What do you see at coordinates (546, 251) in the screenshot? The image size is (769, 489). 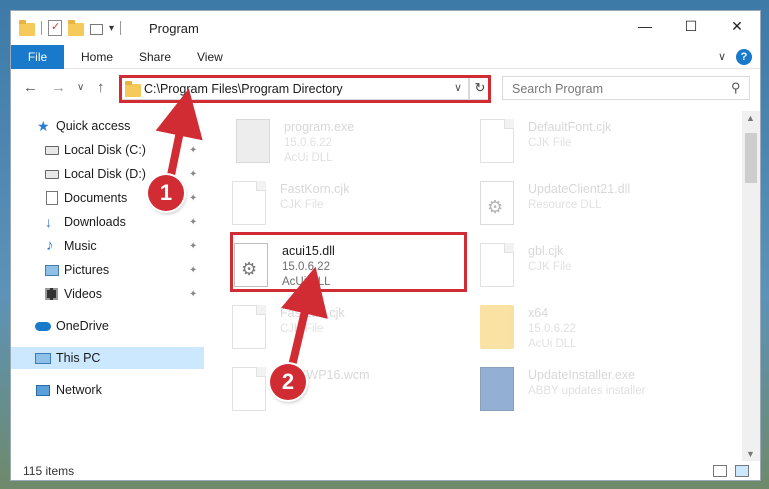 I see `file-name: gbl.cjk` at bounding box center [546, 251].